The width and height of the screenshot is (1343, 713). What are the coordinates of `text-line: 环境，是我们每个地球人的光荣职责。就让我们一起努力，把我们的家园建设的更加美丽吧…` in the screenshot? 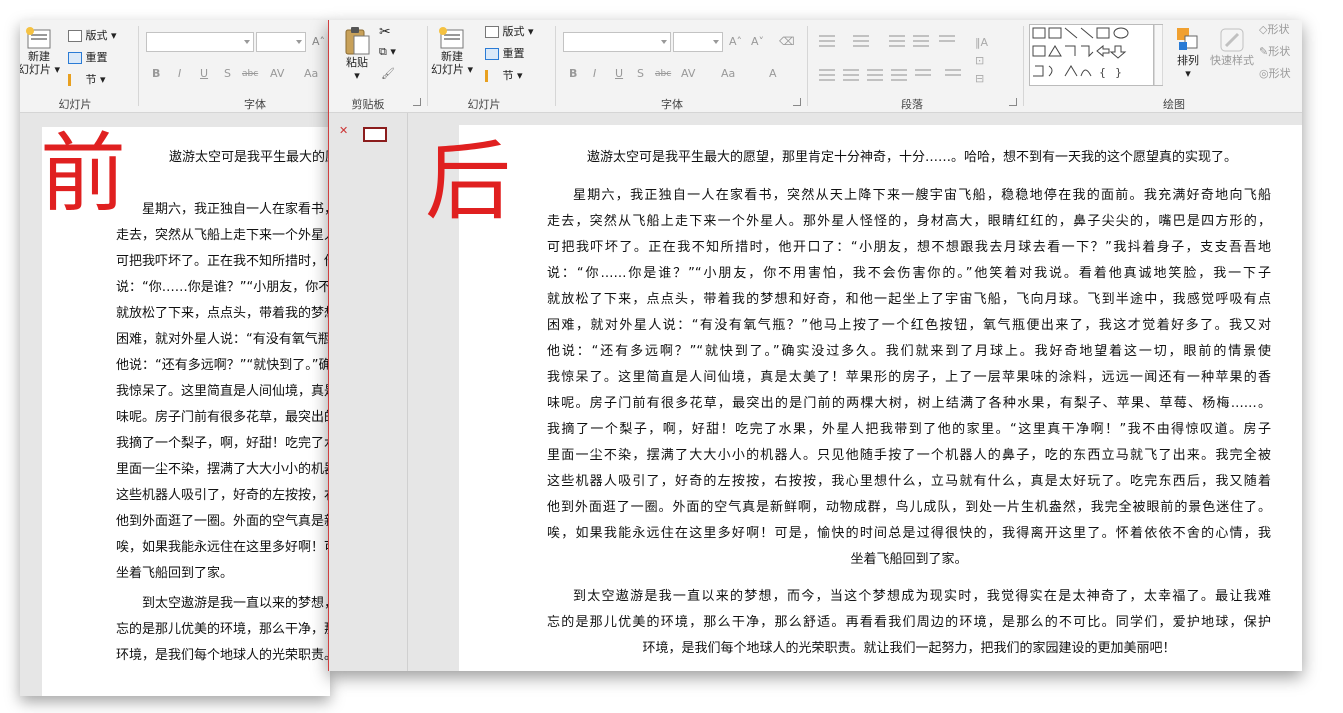 It's located at (909, 648).